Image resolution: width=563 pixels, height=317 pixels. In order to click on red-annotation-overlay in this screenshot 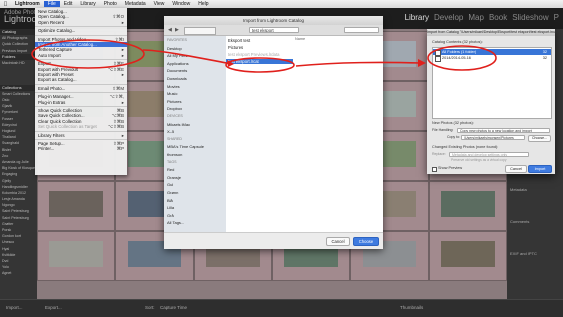, I will do `click(264, 56)`.